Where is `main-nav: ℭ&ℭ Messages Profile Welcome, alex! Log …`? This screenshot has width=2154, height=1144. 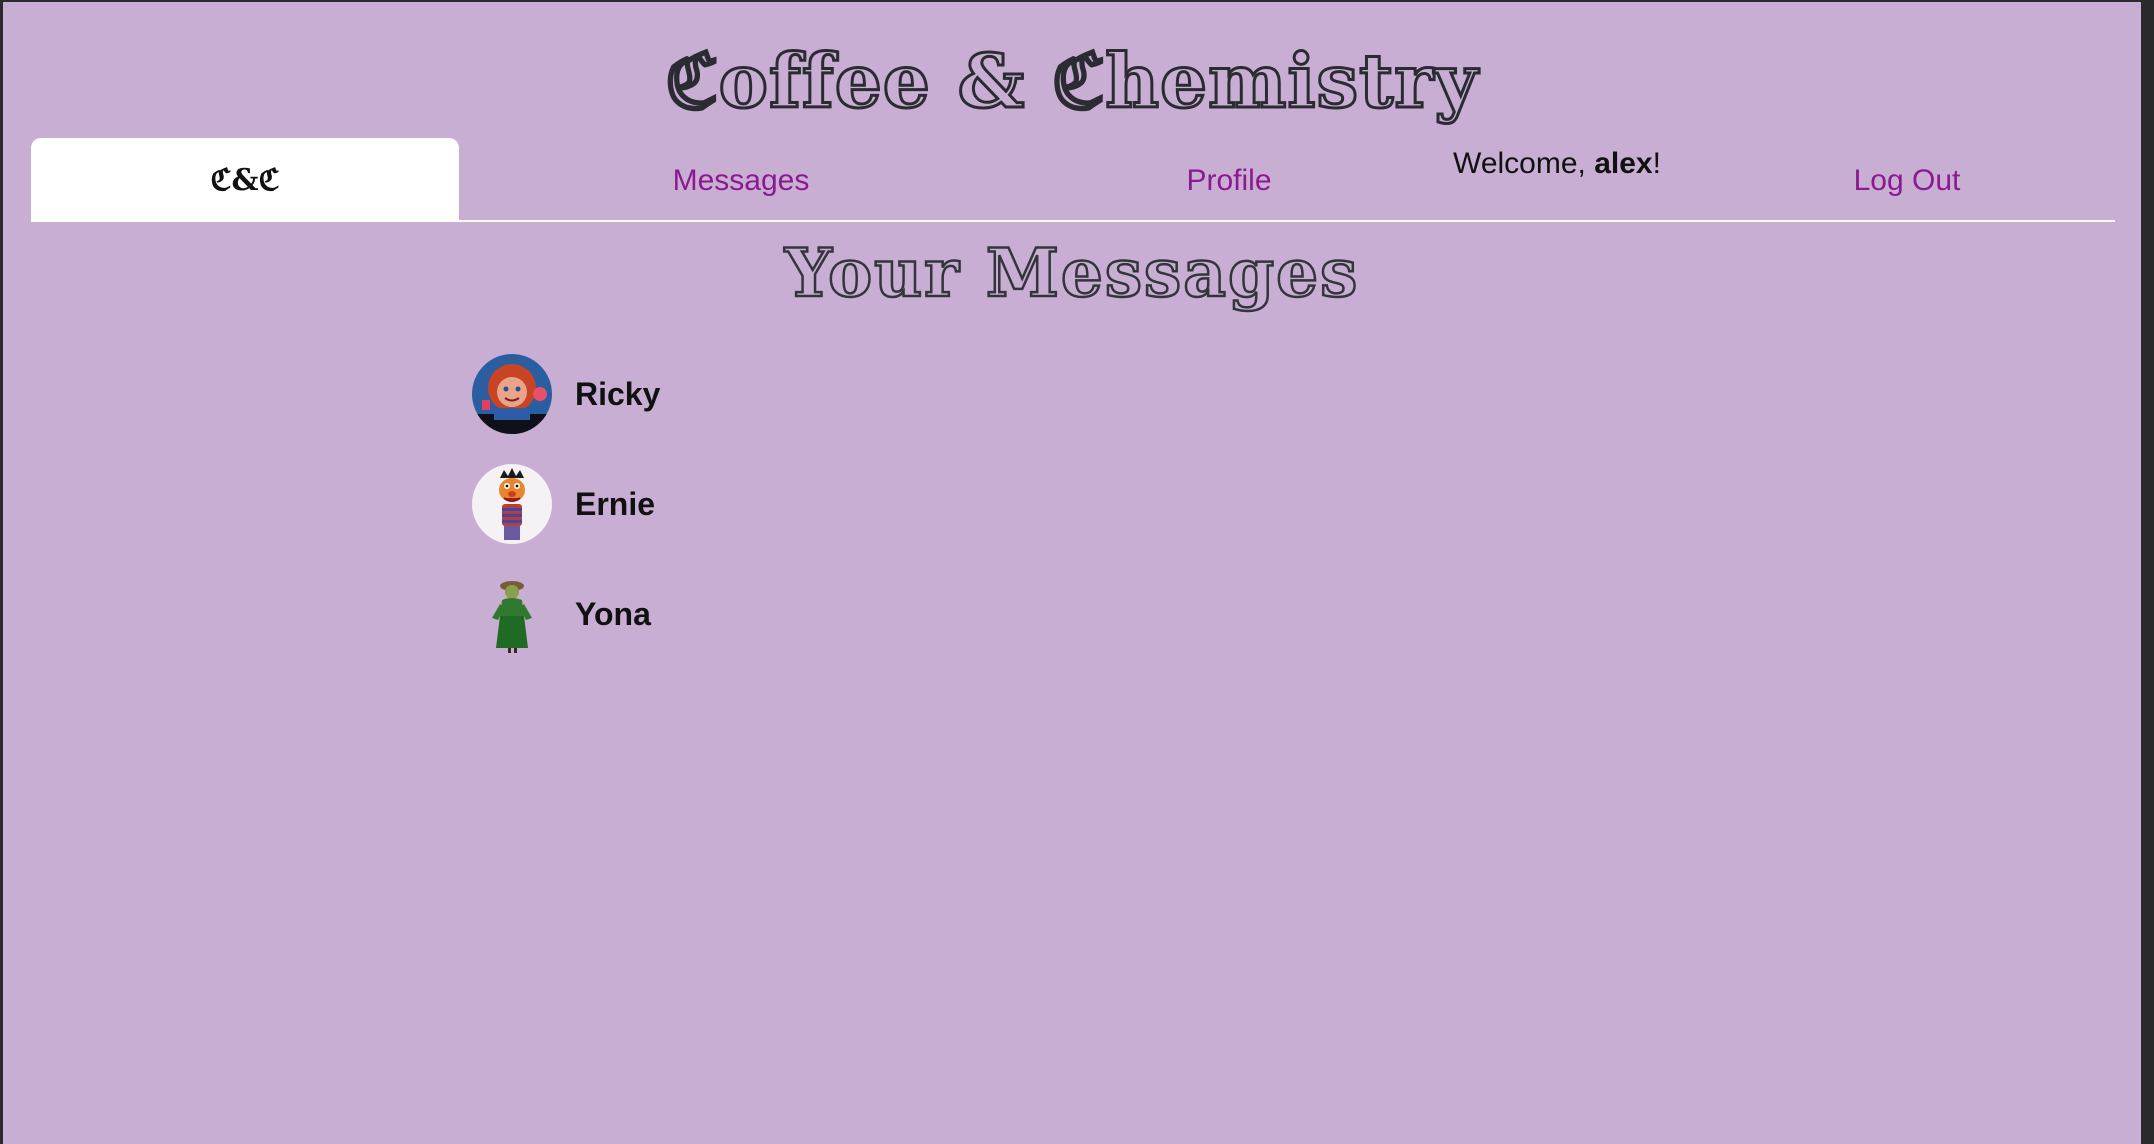 main-nav: ℭ&ℭ Messages Profile Welcome, alex! Log … is located at coordinates (1073, 180).